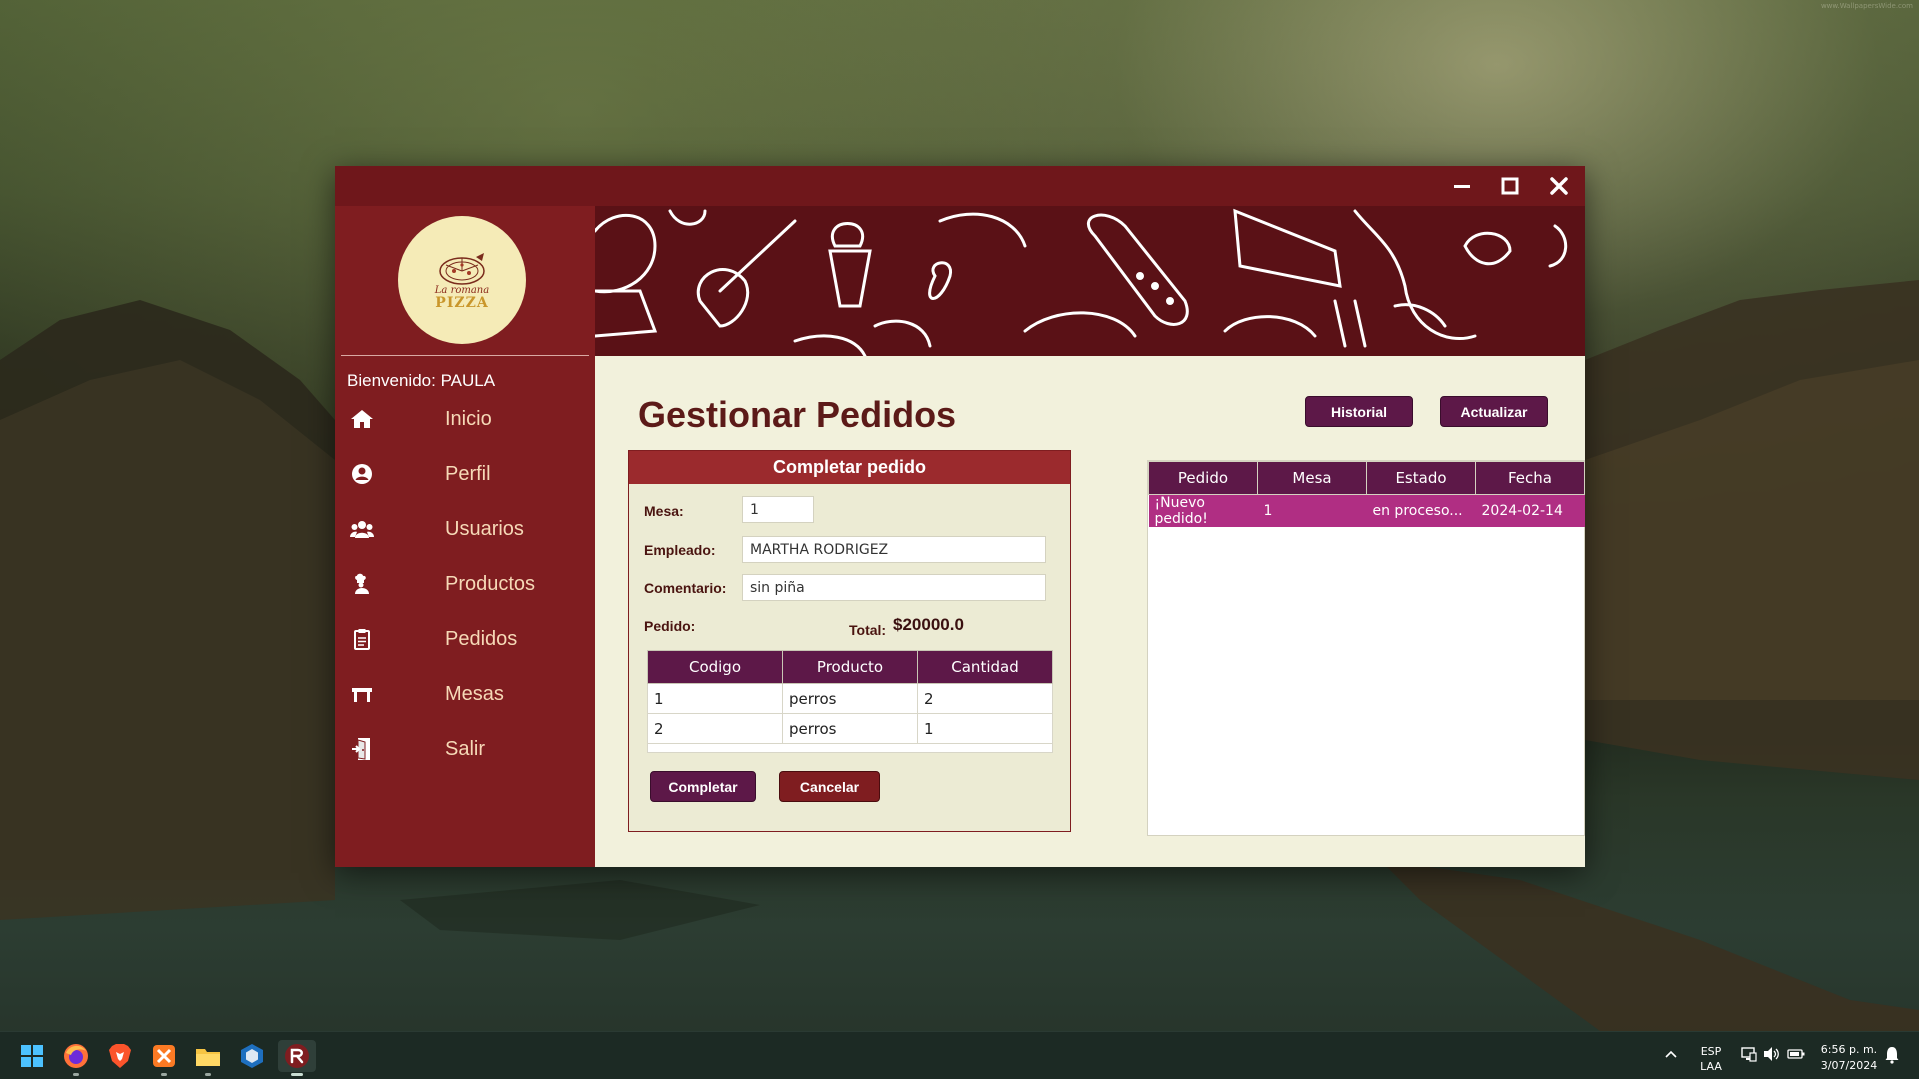 Image resolution: width=1919 pixels, height=1079 pixels. I want to click on start-button, so click(32, 1056).